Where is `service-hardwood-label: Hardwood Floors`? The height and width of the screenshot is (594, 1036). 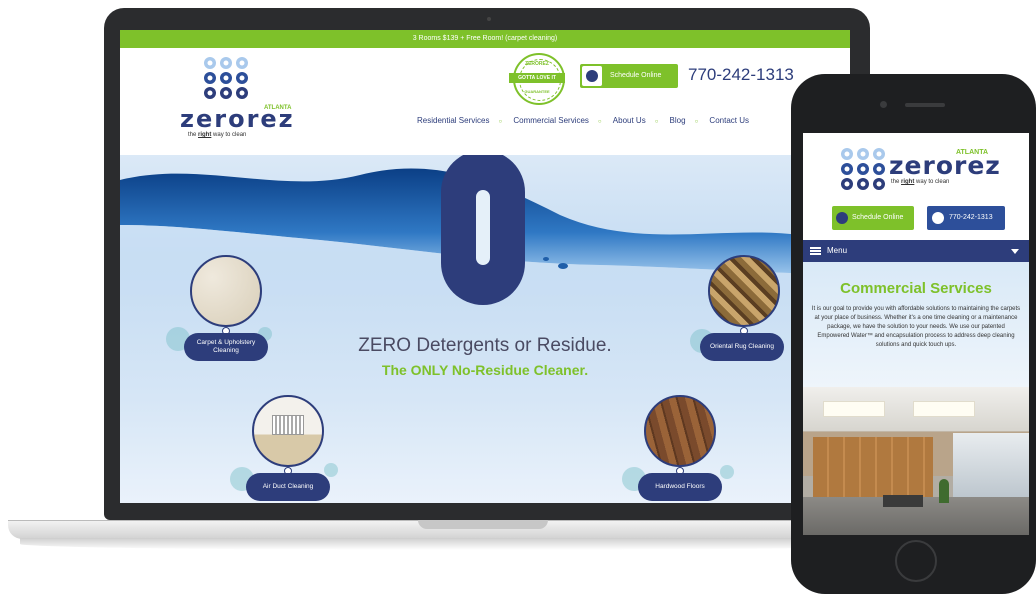 service-hardwood-label: Hardwood Floors is located at coordinates (680, 487).